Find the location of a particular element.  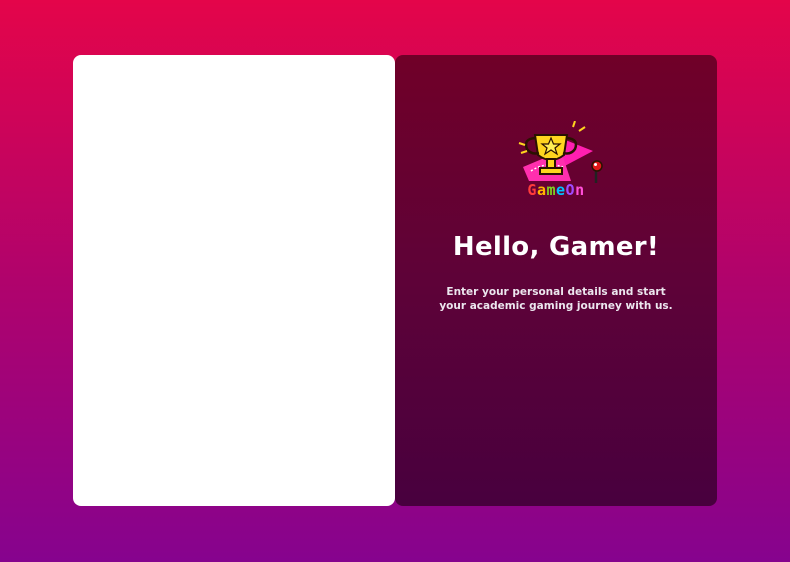

logo-wordmark: GameOn is located at coordinates (556, 190).